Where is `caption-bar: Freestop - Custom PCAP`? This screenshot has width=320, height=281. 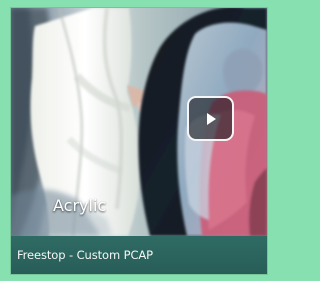 caption-bar: Freestop - Custom PCAP is located at coordinates (139, 255).